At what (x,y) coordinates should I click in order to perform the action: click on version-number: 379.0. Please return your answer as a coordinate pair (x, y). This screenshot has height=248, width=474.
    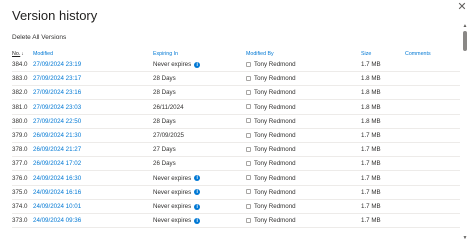
    Looking at the image, I should click on (20, 135).